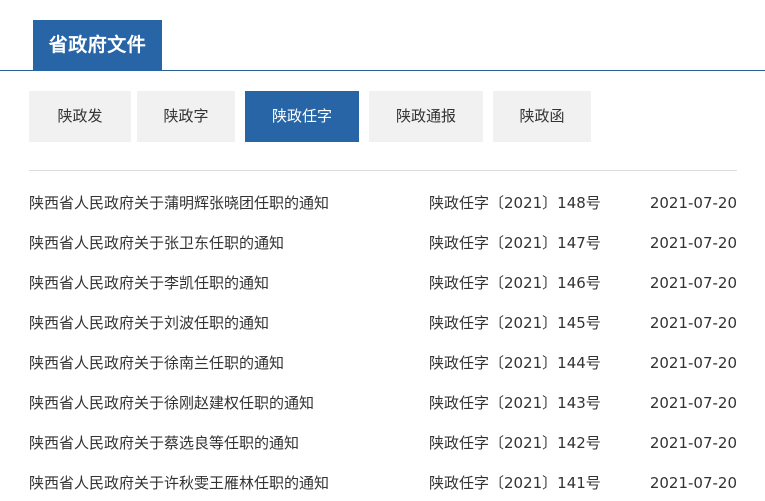  Describe the element at coordinates (179, 203) in the screenshot. I see `document-title-link: 陕西省人民政府关于蒲明辉张晓团任职的通知` at that location.